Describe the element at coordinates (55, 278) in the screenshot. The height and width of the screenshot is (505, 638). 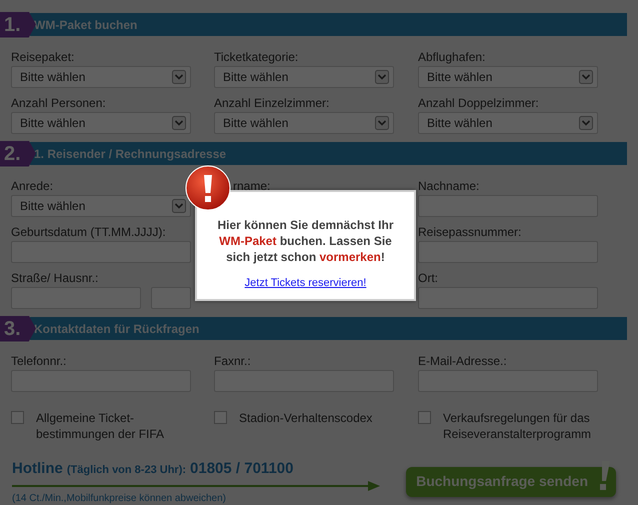
I see `field-label: Straße/ Hausnr.:` at that location.